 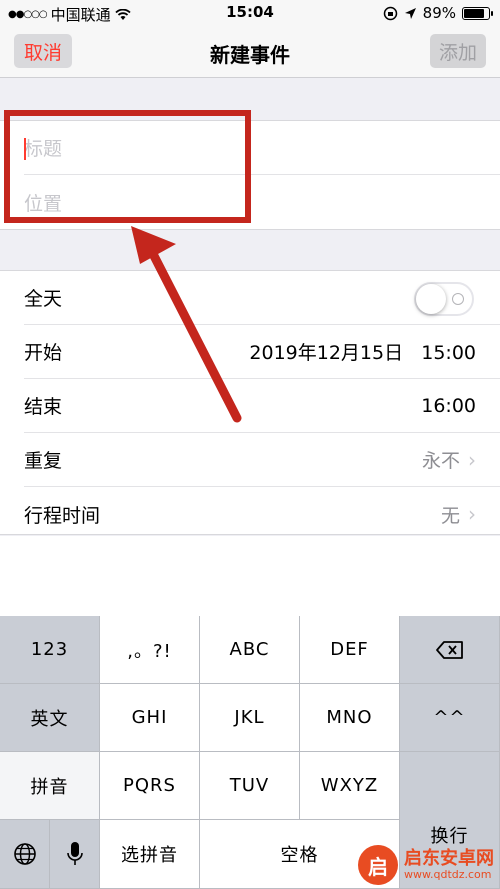 What do you see at coordinates (62, 515) in the screenshot?
I see `travel-time-label: 行程时间` at bounding box center [62, 515].